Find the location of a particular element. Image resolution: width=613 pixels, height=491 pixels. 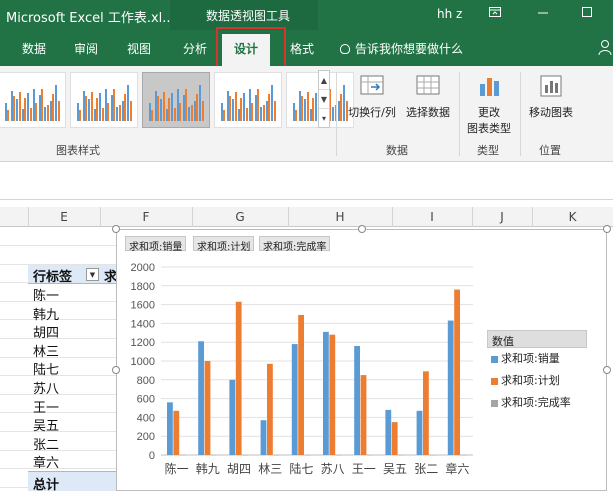

pivot-row-label: 行标签 is located at coordinates (53, 277).